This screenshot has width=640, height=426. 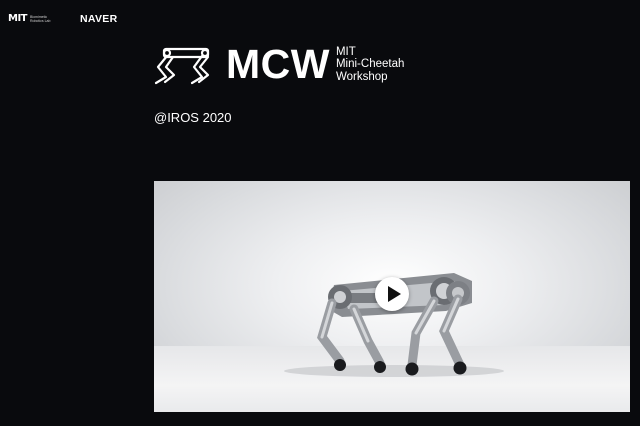 I want to click on top-bar: MIT Biomimetic Robotics Lab NAVER, so click(x=62, y=19).